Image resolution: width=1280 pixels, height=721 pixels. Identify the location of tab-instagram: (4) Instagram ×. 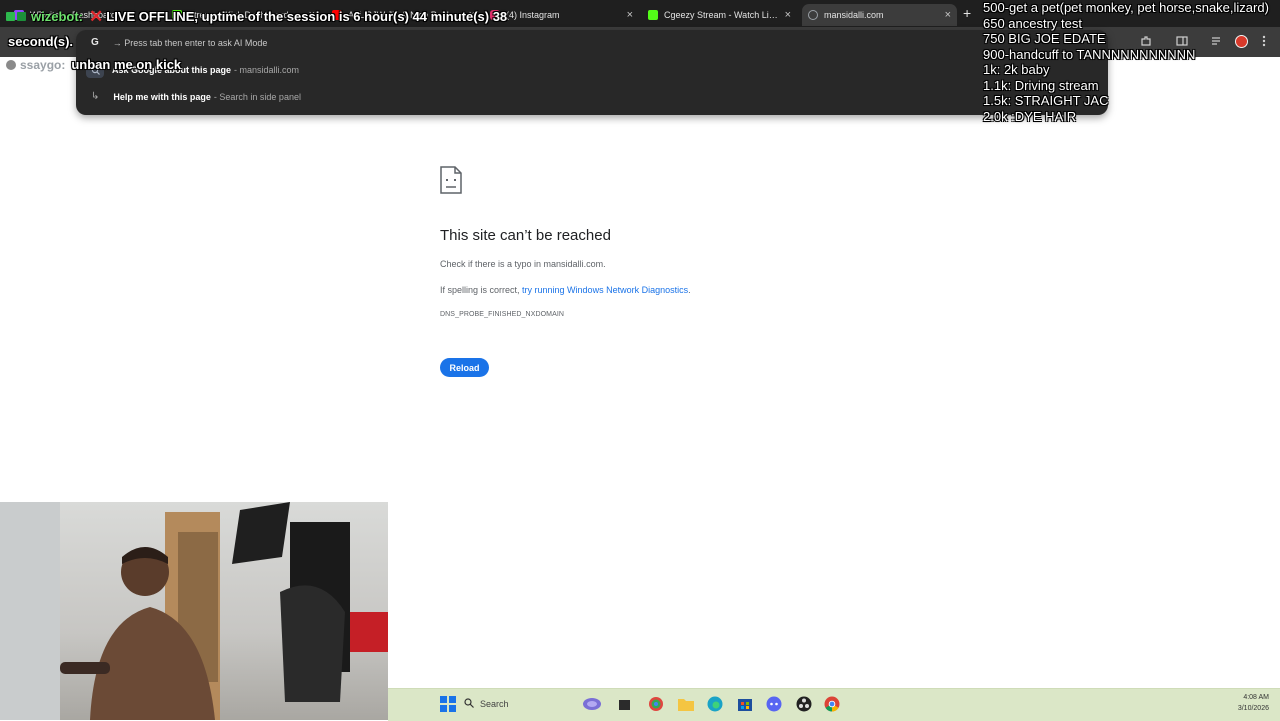
(561, 15).